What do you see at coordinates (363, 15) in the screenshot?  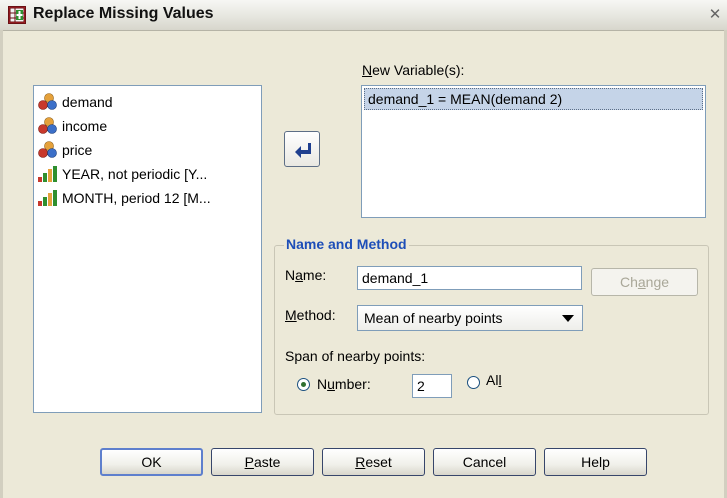 I see `title-bar: Replace Missing Values ✕` at bounding box center [363, 15].